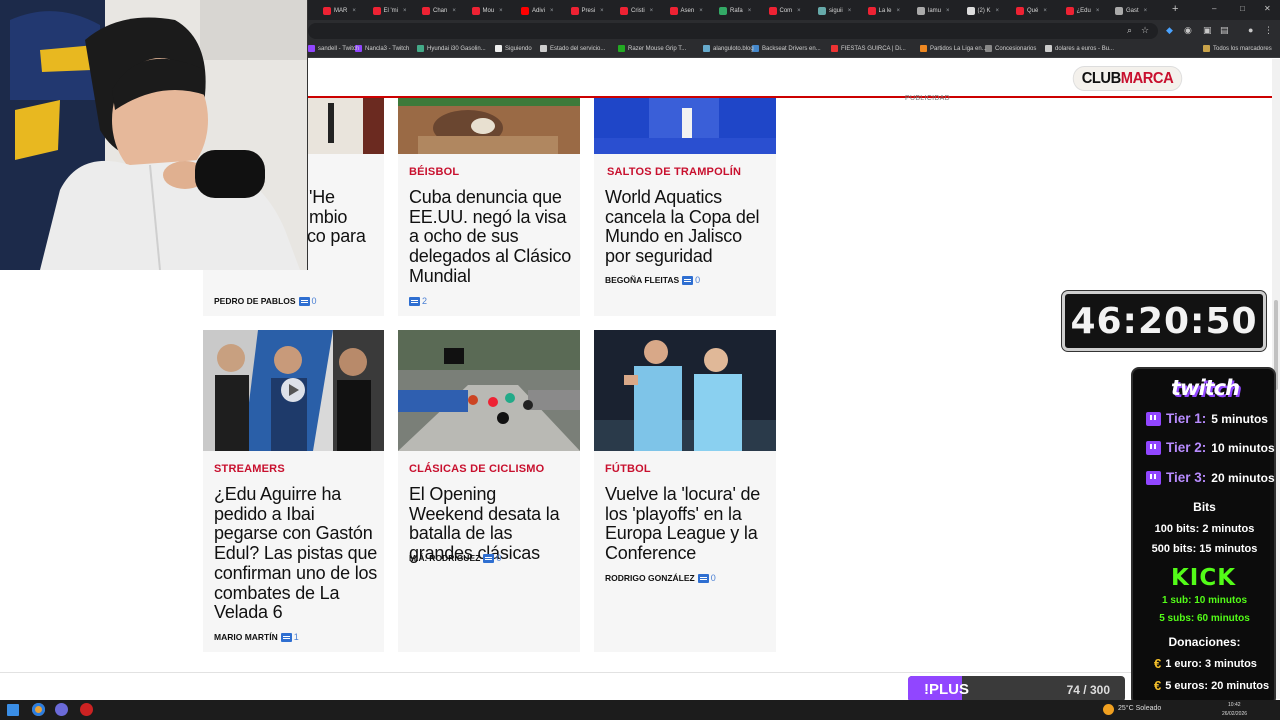 This screenshot has height=720, width=1280. I want to click on article-category: BÉISBOL, so click(434, 172).